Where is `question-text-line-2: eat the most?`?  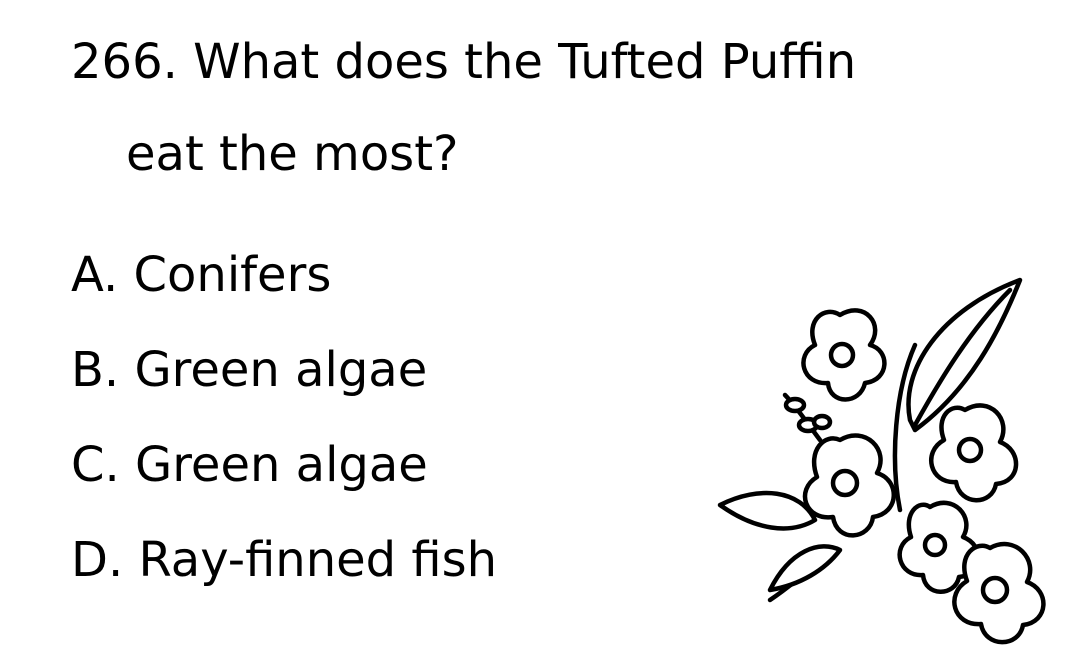 question-text-line-2: eat the most? is located at coordinates (292, 154).